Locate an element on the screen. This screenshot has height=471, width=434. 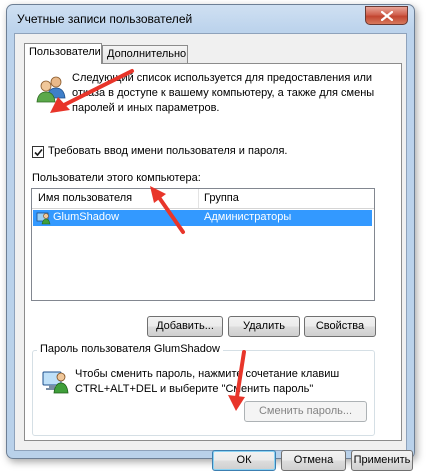
window-title: Учетные записи пользователей is located at coordinates (105, 19).